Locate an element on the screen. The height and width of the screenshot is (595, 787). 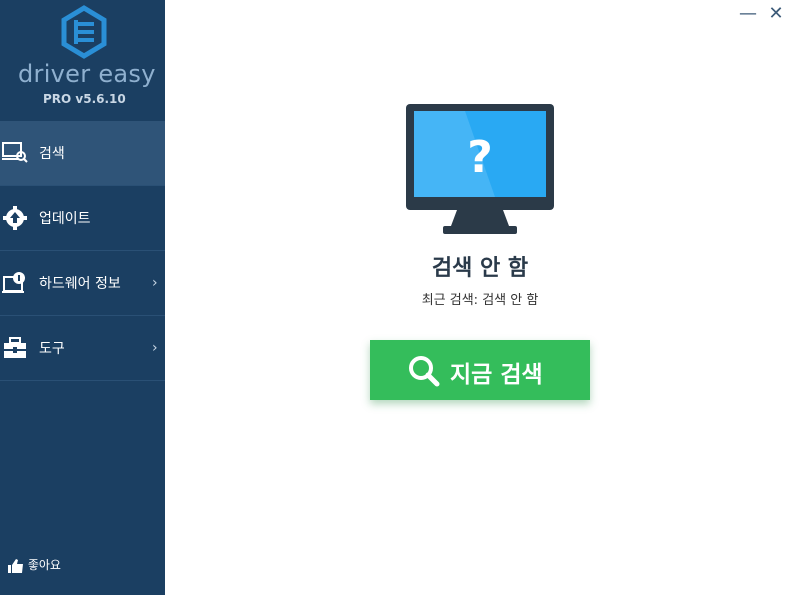
sidebar-item-update: 업데이트 is located at coordinates (82, 218).